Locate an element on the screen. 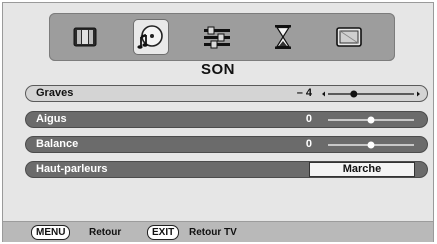 This screenshot has width=437, height=244. tv-picture-icon is located at coordinates (85, 37).